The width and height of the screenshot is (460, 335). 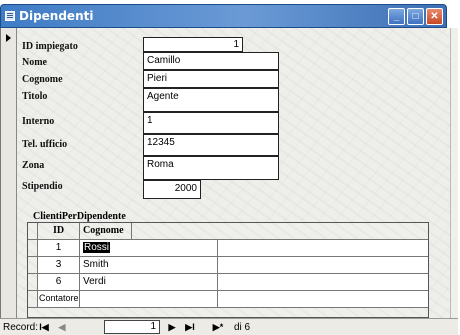 What do you see at coordinates (59, 265) in the screenshot?
I see `cell-id: 3` at bounding box center [59, 265].